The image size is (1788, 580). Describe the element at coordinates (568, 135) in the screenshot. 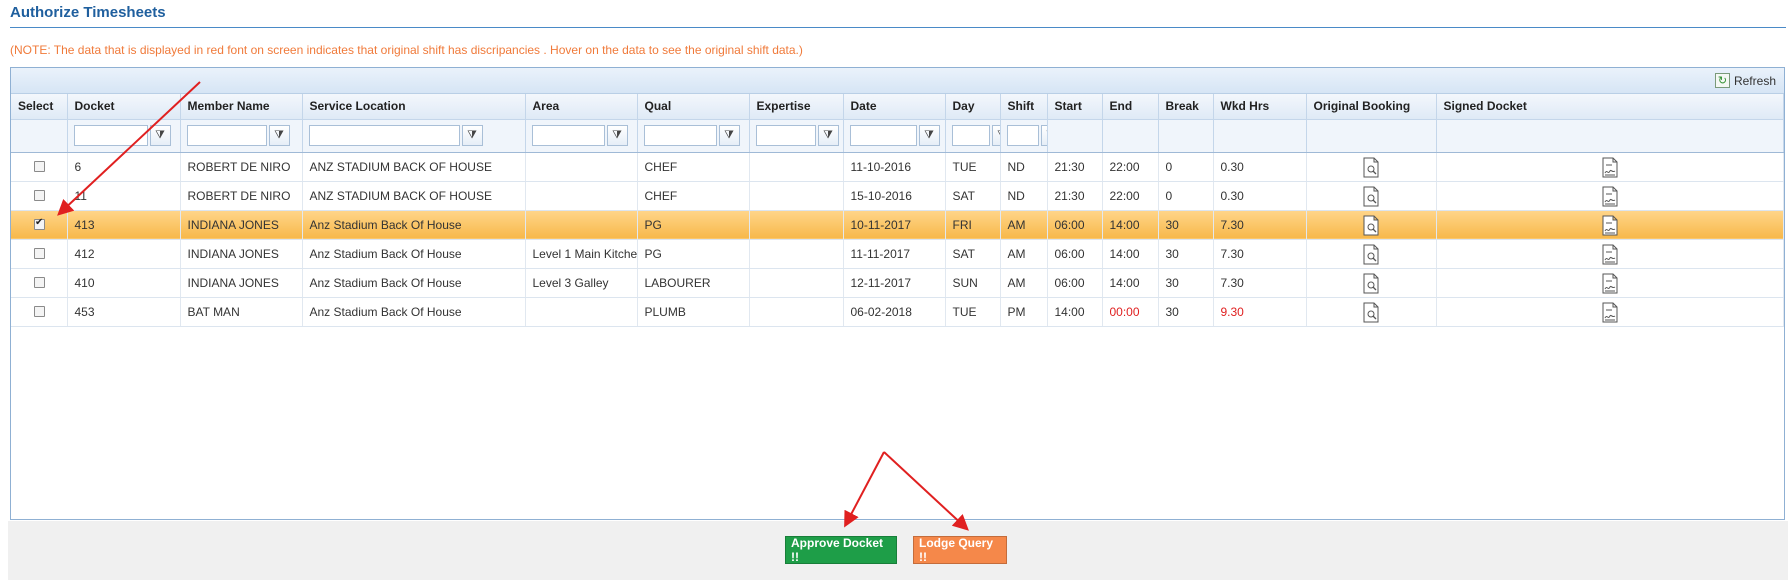

I see `area-filter-input` at that location.